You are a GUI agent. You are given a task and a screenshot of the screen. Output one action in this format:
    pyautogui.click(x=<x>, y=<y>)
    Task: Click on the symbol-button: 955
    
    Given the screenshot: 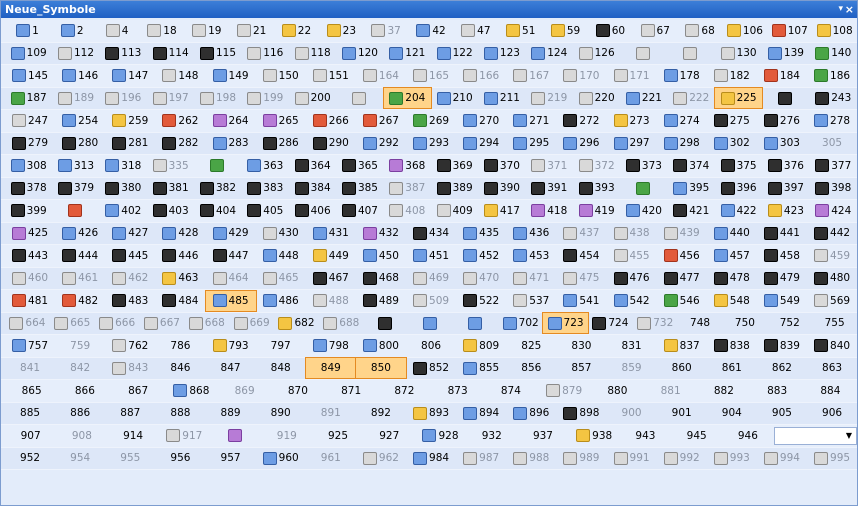 What is the action you would take?
    pyautogui.click(x=130, y=458)
    